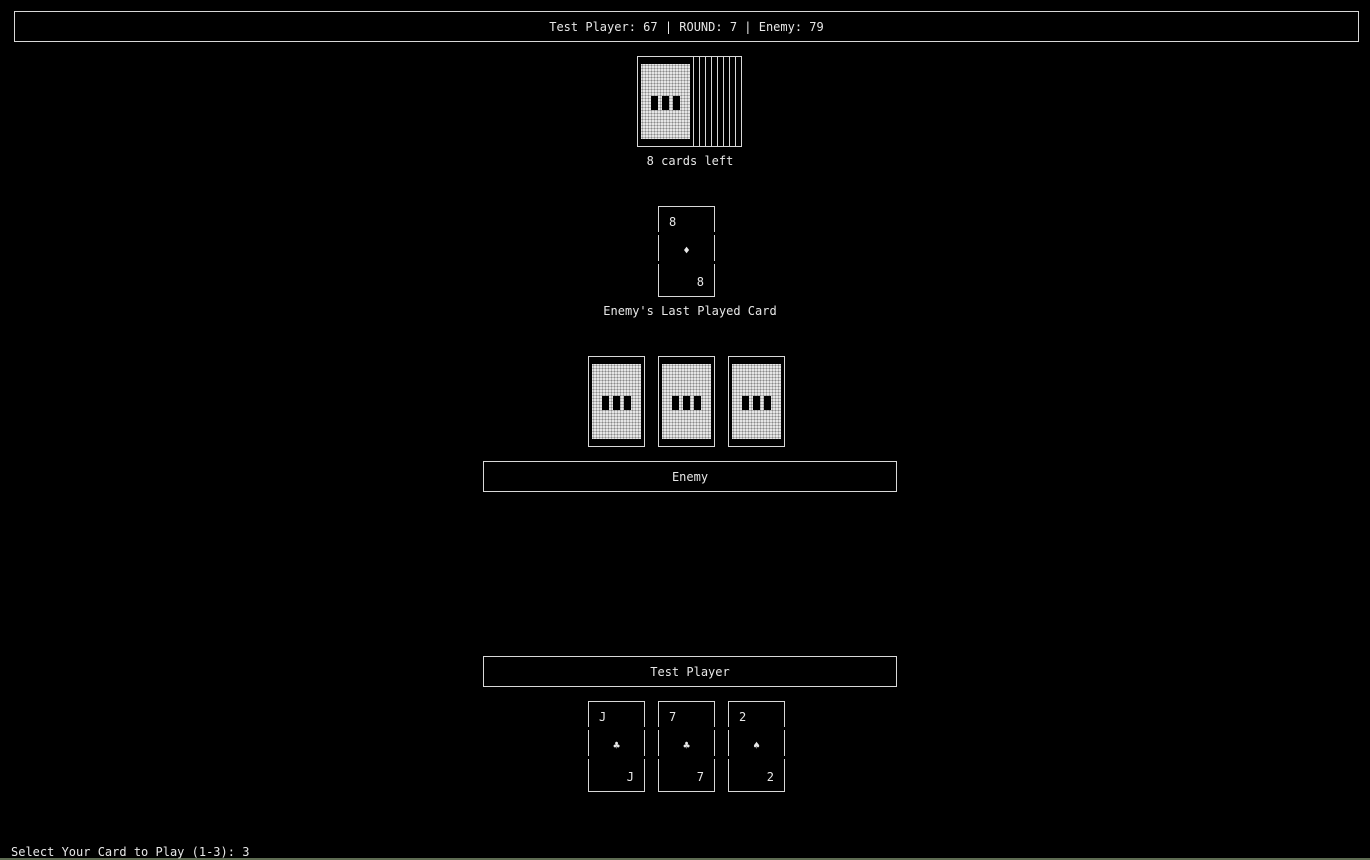 This screenshot has width=1370, height=860. Describe the element at coordinates (690, 161) in the screenshot. I see `deck-count-label: 8 cards left` at that location.